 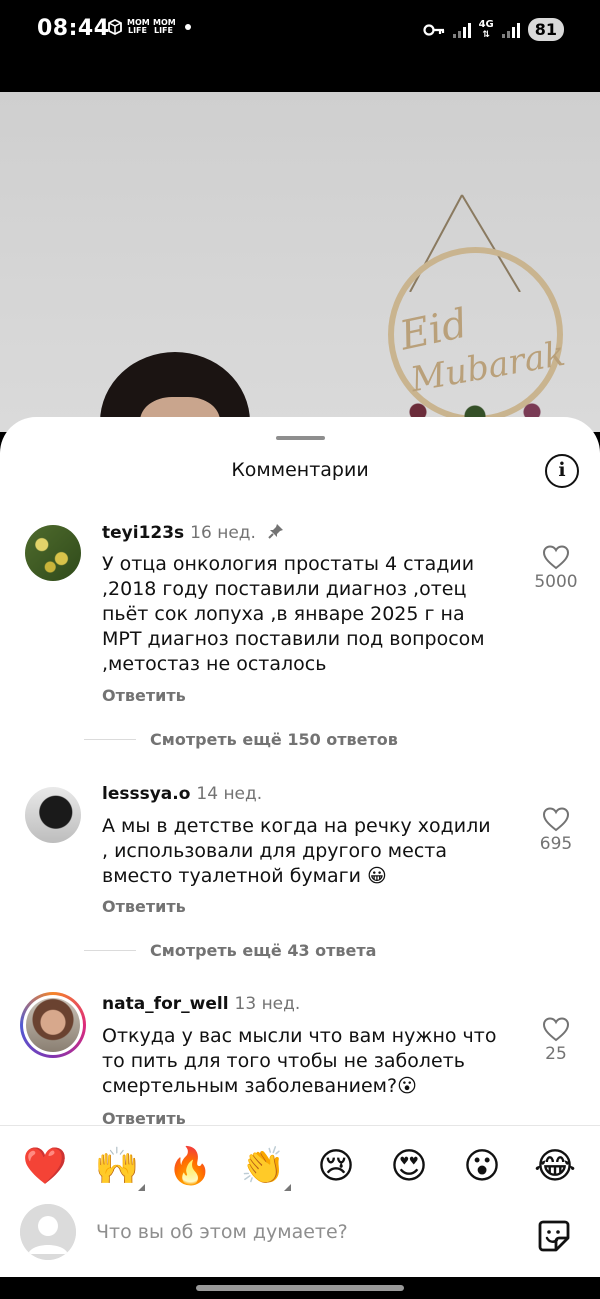 I want to click on story-ring, so click(x=53, y=1025).